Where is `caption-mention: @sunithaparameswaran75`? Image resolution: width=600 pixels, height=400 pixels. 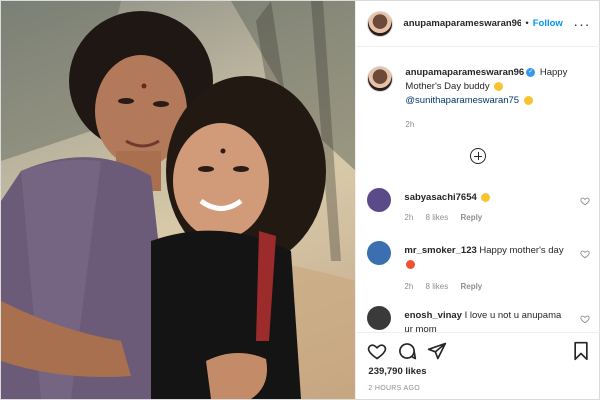
caption-mention: @sunithaparameswaran75 is located at coordinates (462, 100).